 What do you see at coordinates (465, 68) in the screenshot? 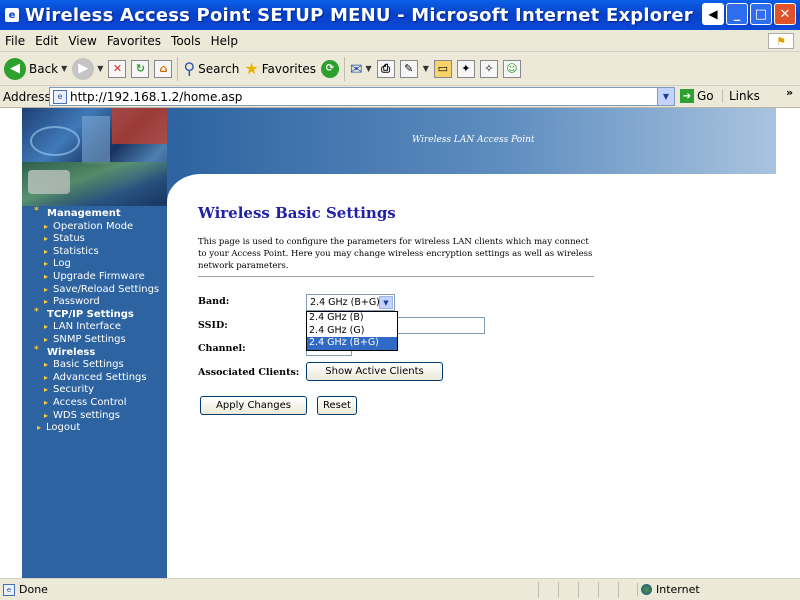
I see `research-icon: ✦` at bounding box center [465, 68].